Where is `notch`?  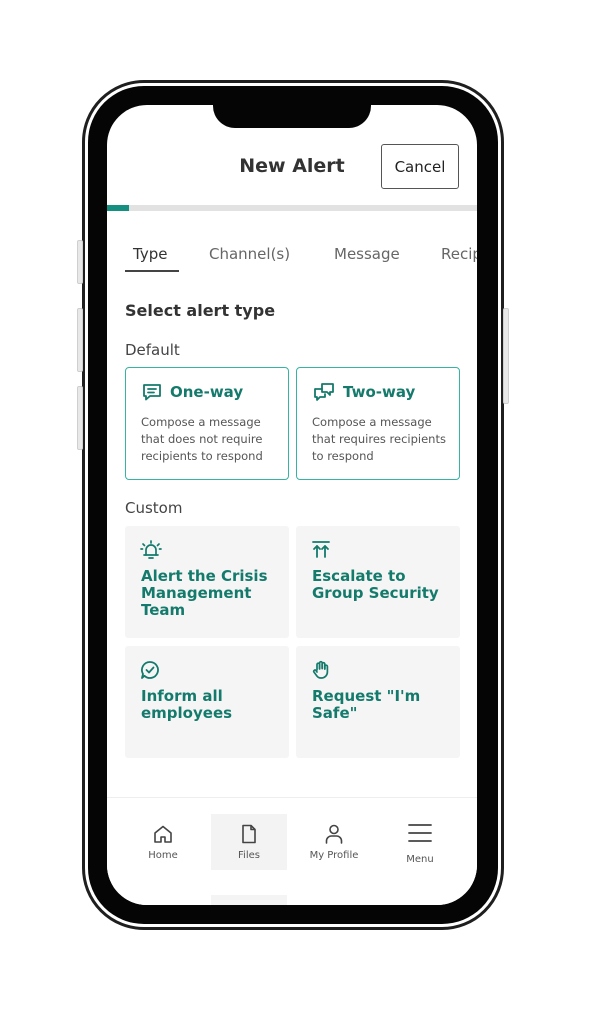 notch is located at coordinates (292, 116).